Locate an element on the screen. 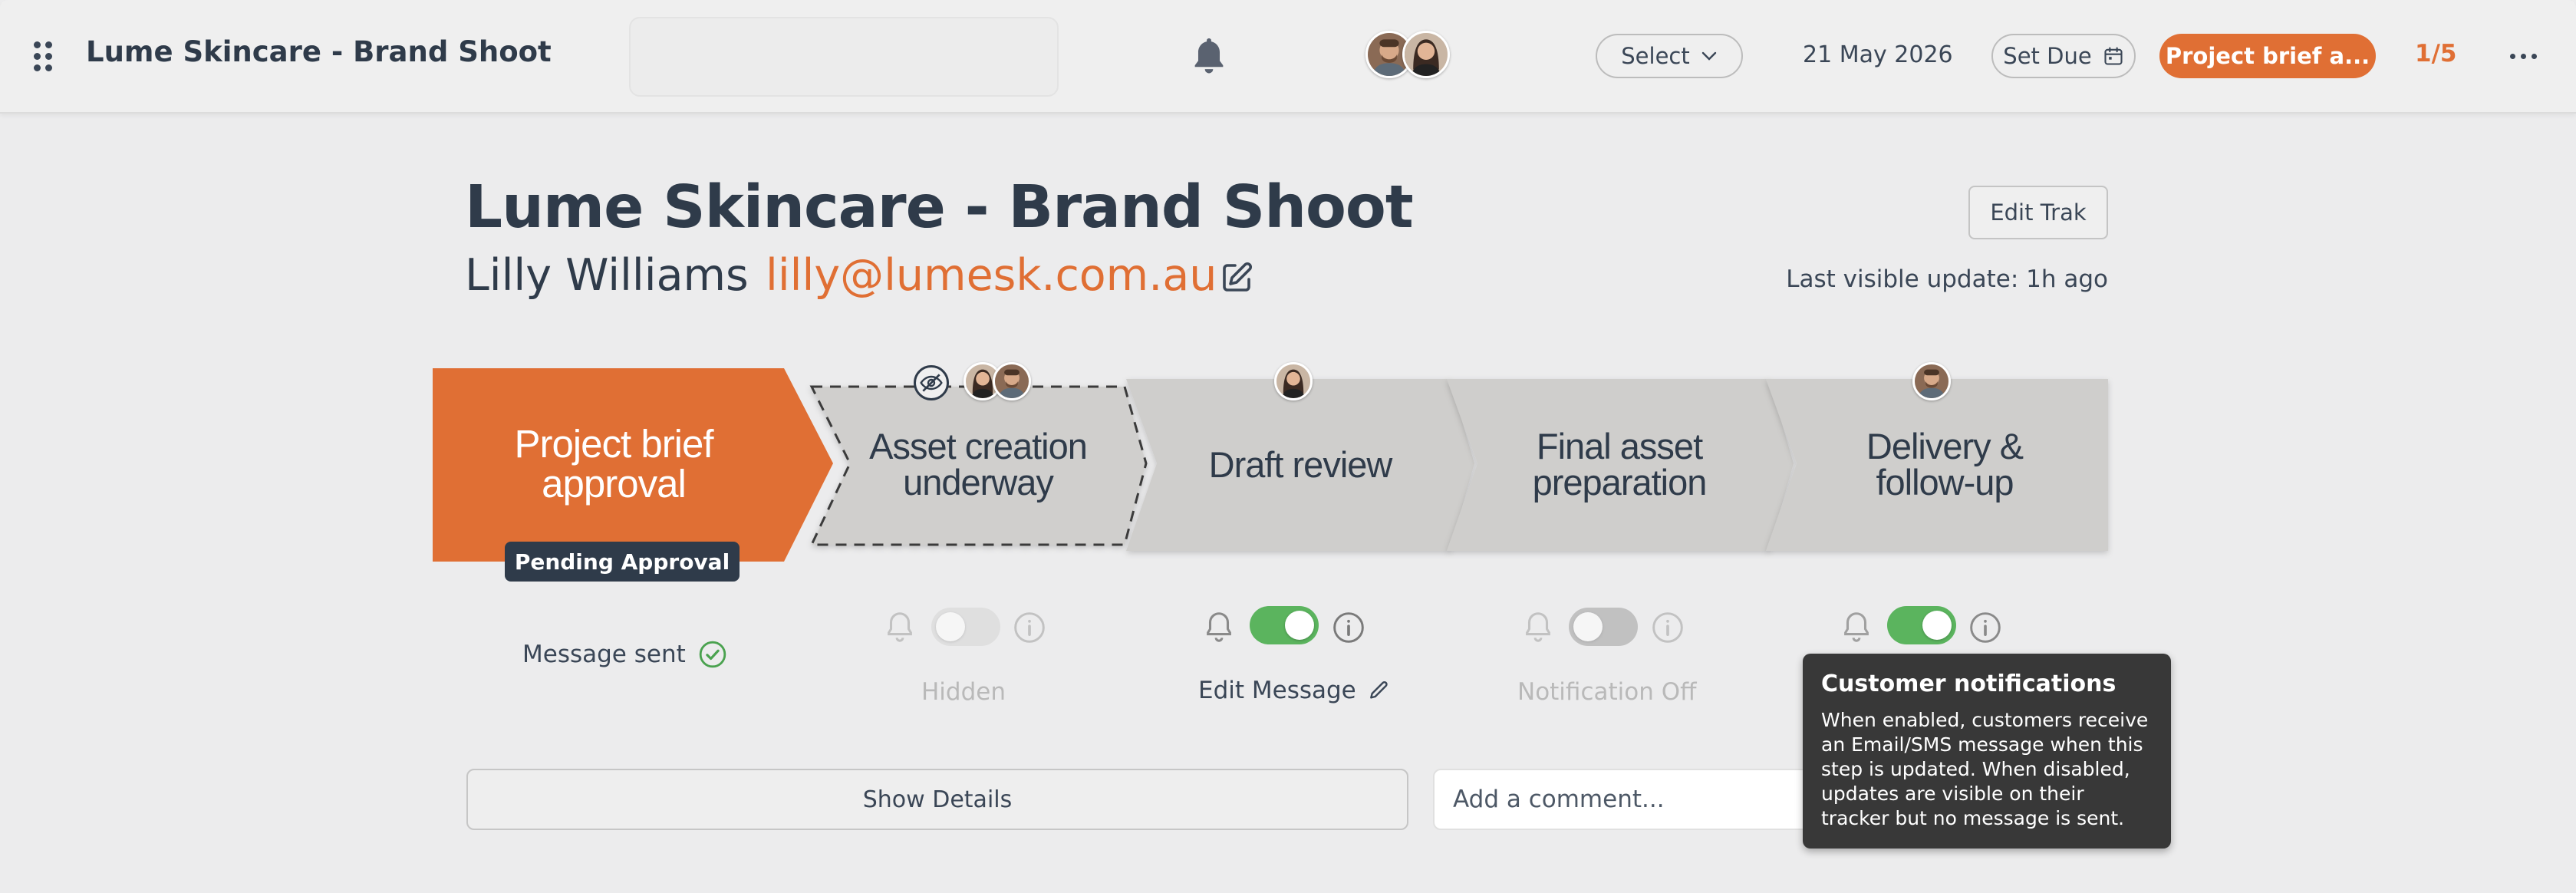  customer-name: Lilly Williams is located at coordinates (607, 275).